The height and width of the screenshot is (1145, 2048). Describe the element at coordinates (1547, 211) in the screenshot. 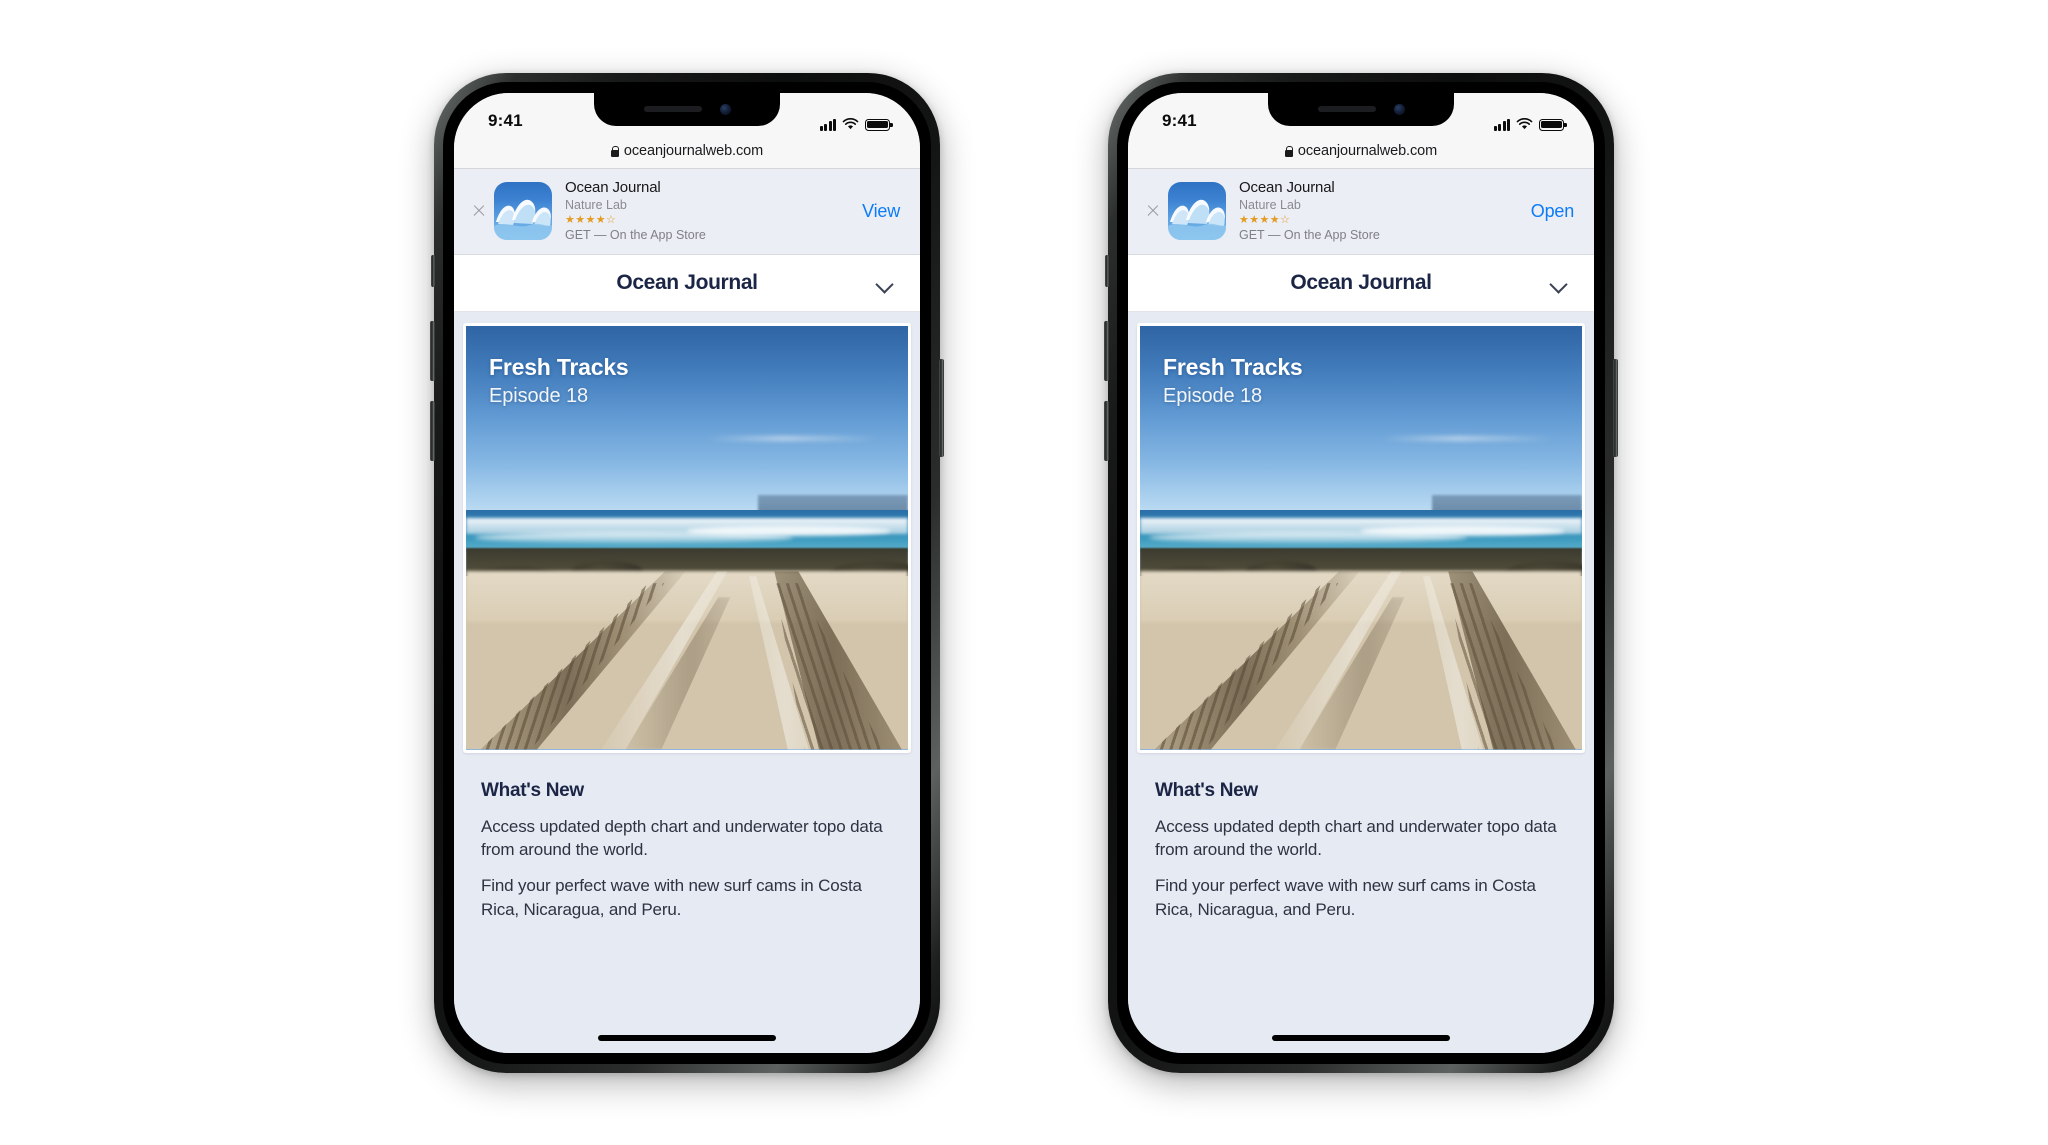

I see `app-banner-action-button: Open` at that location.